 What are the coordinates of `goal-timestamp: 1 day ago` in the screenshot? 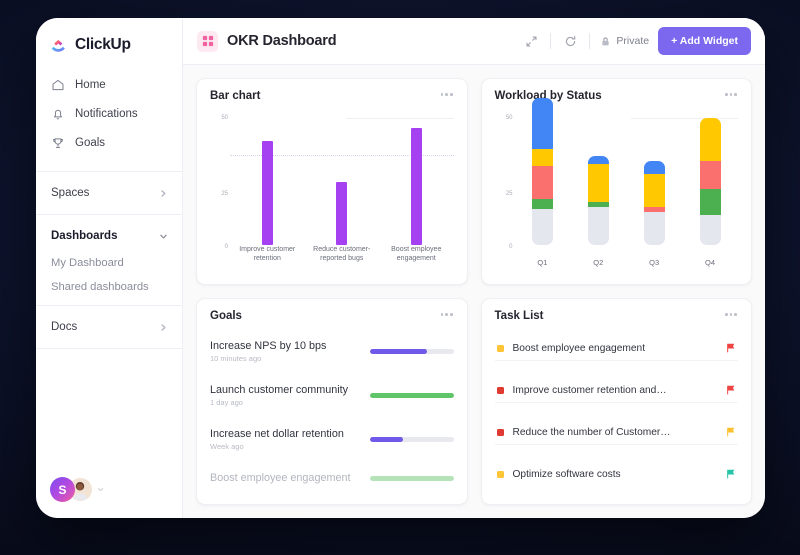 It's located at (226, 402).